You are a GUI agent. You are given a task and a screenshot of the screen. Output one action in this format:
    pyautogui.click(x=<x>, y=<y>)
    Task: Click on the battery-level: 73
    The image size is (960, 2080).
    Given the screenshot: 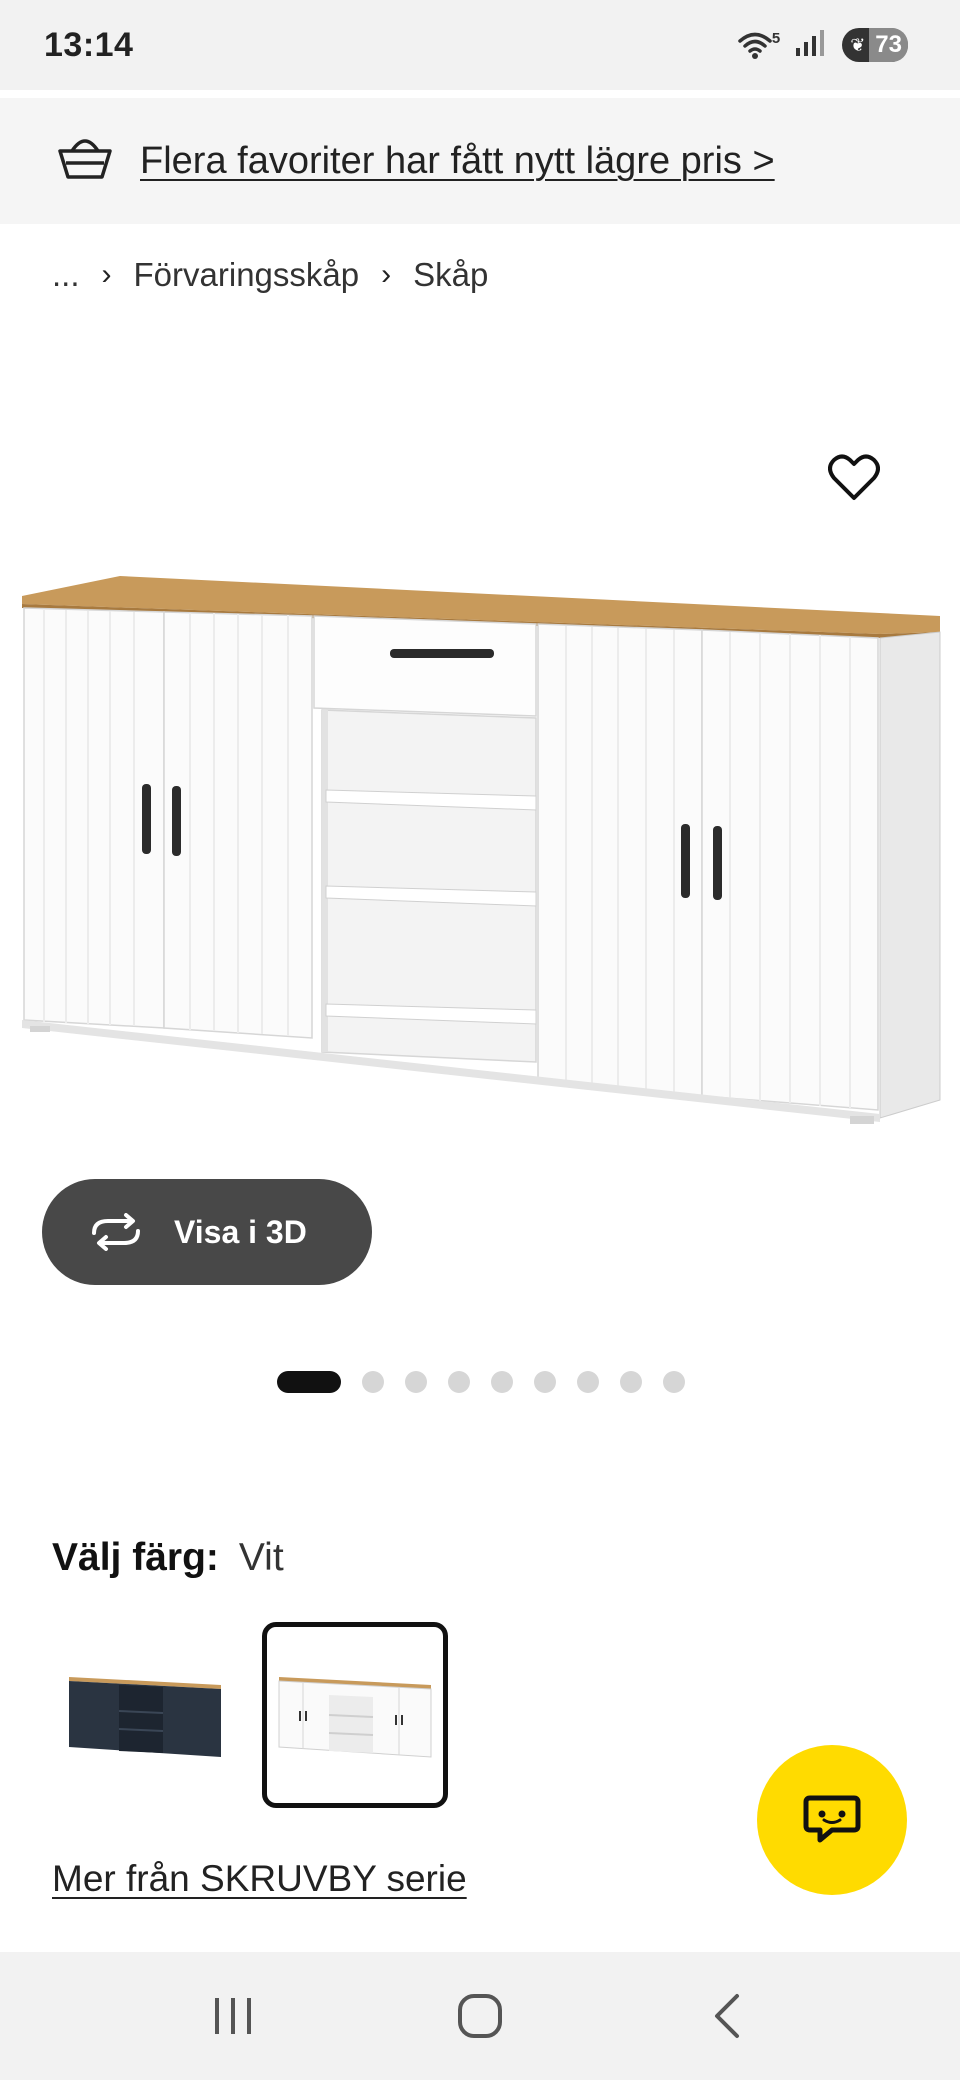 What is the action you would take?
    pyautogui.click(x=888, y=45)
    